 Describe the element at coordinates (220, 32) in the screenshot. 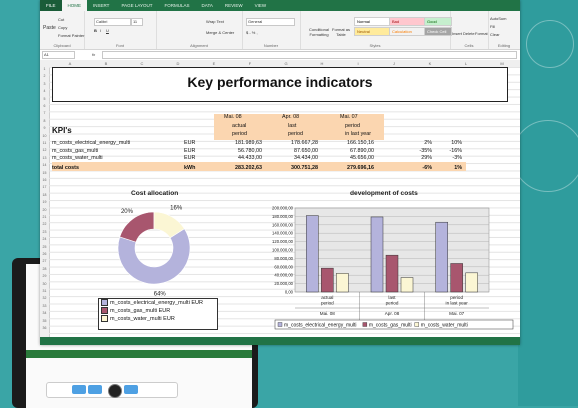

I see `merge-center-button: Merge & Center` at that location.